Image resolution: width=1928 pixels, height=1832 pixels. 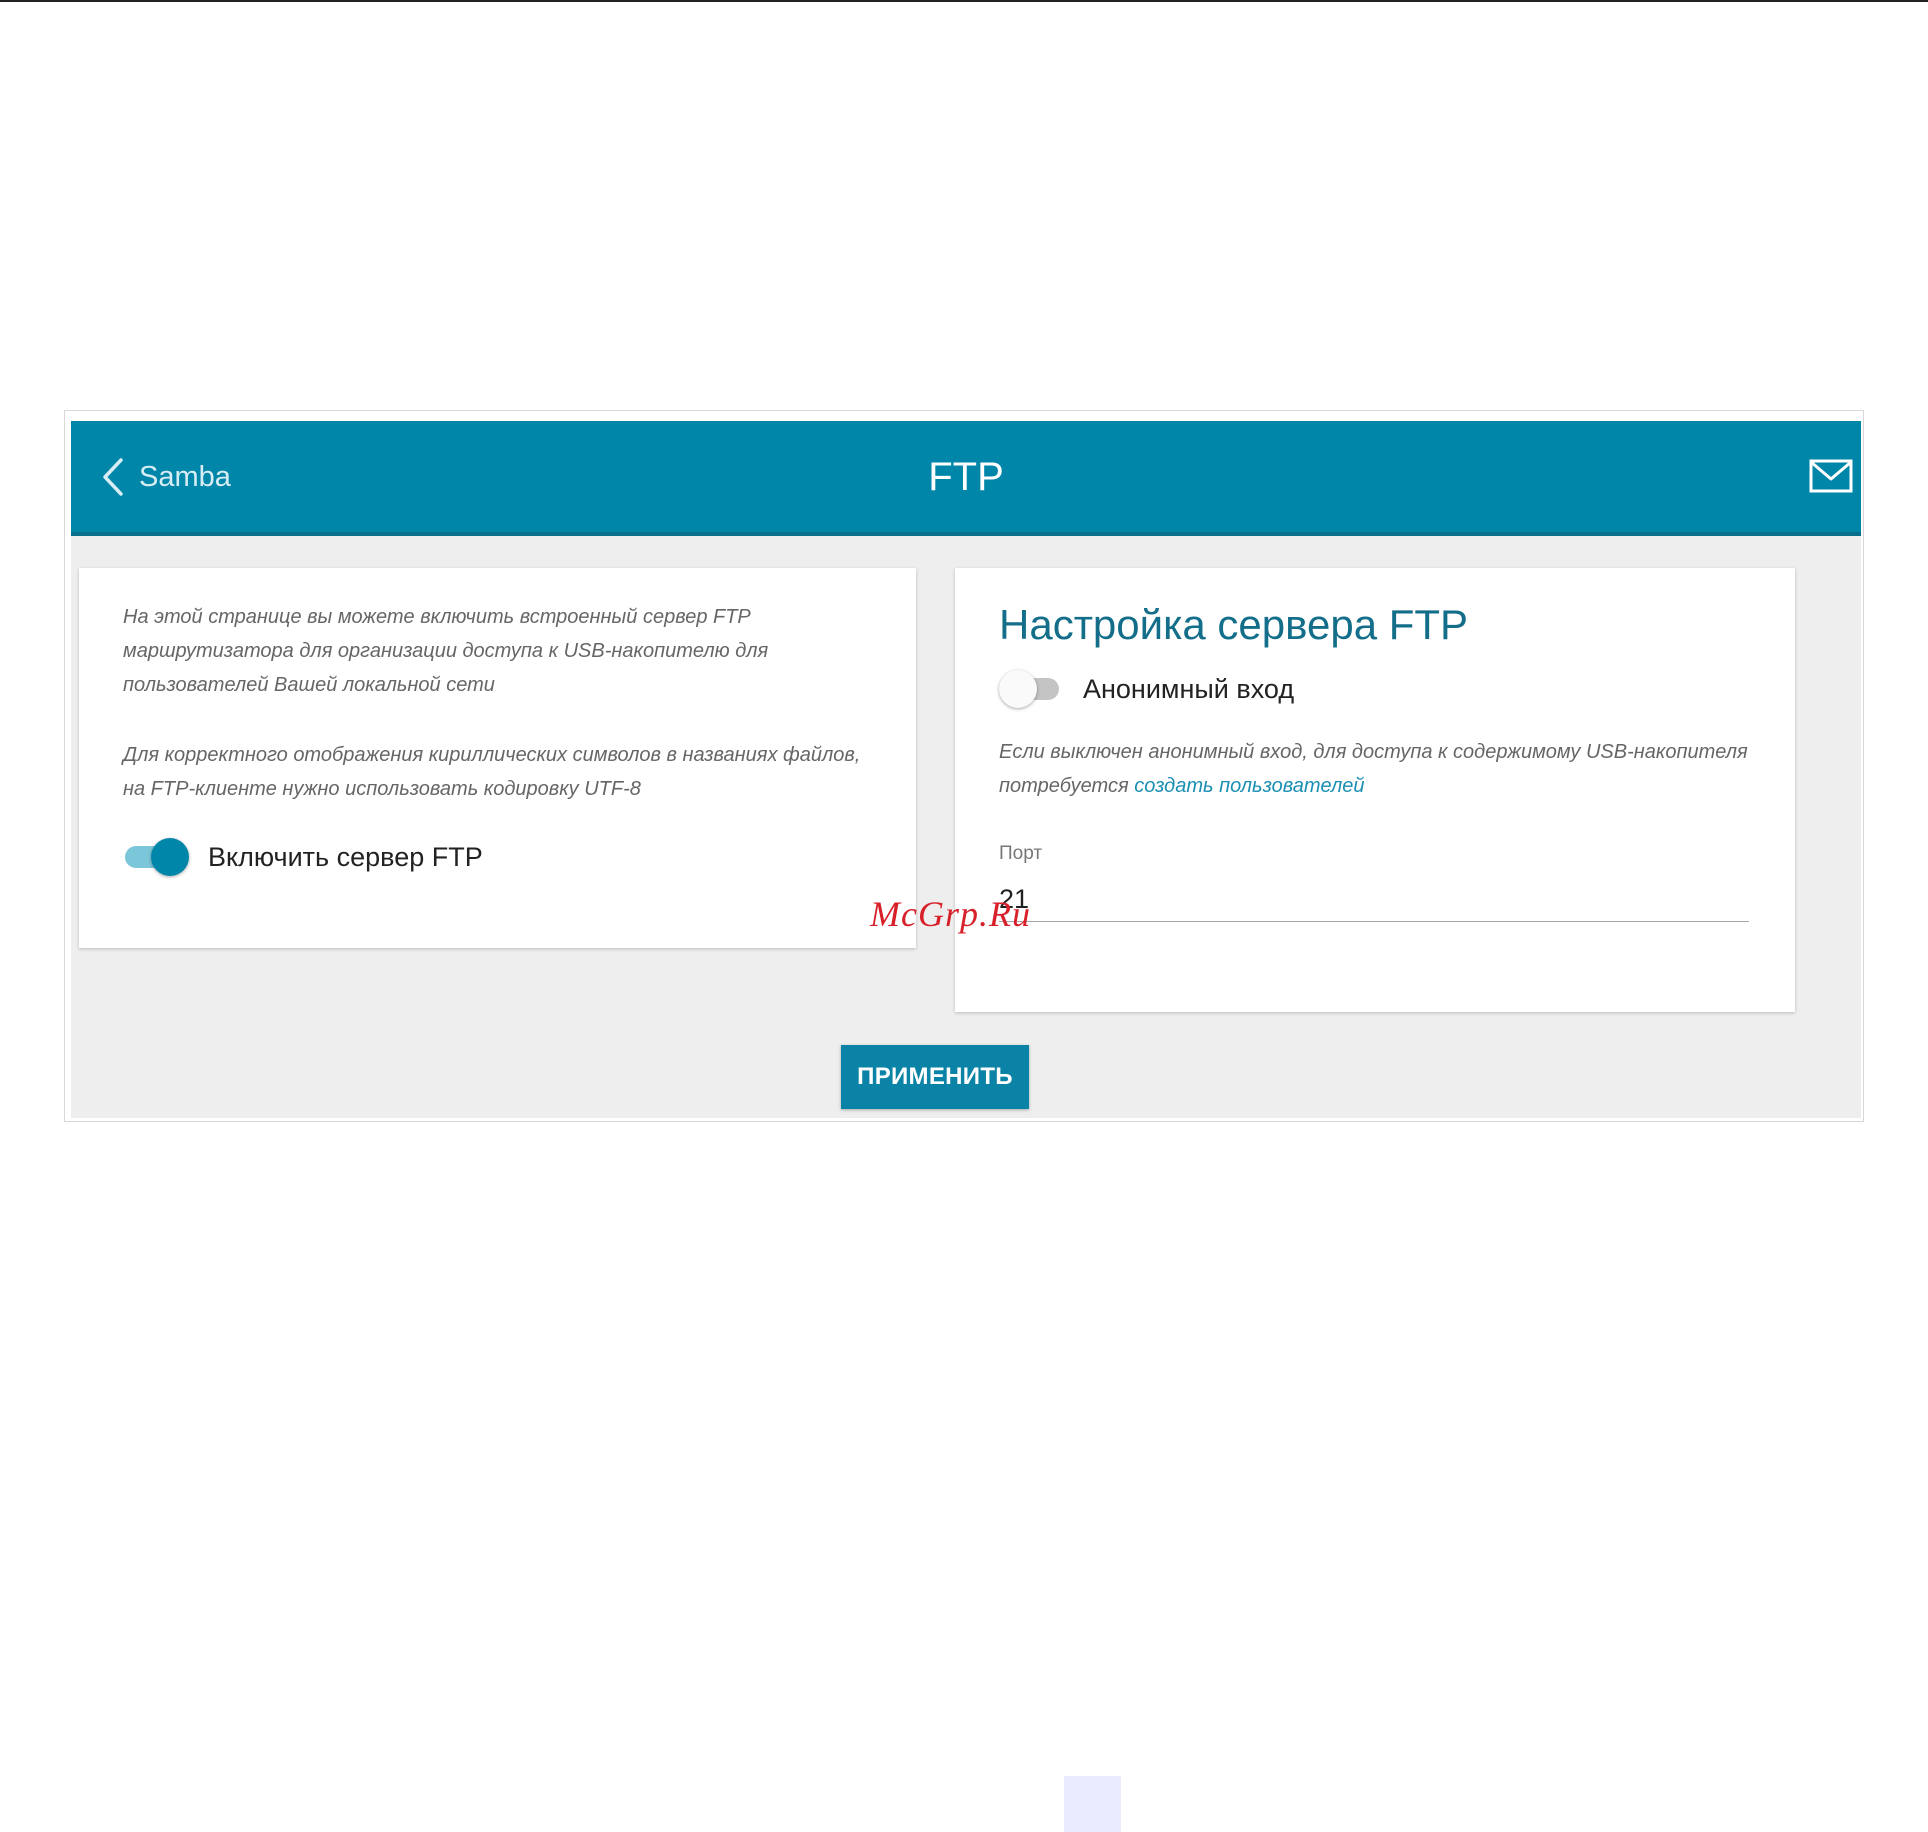 I want to click on section-title: Настройка сервера FTP, so click(x=1234, y=624).